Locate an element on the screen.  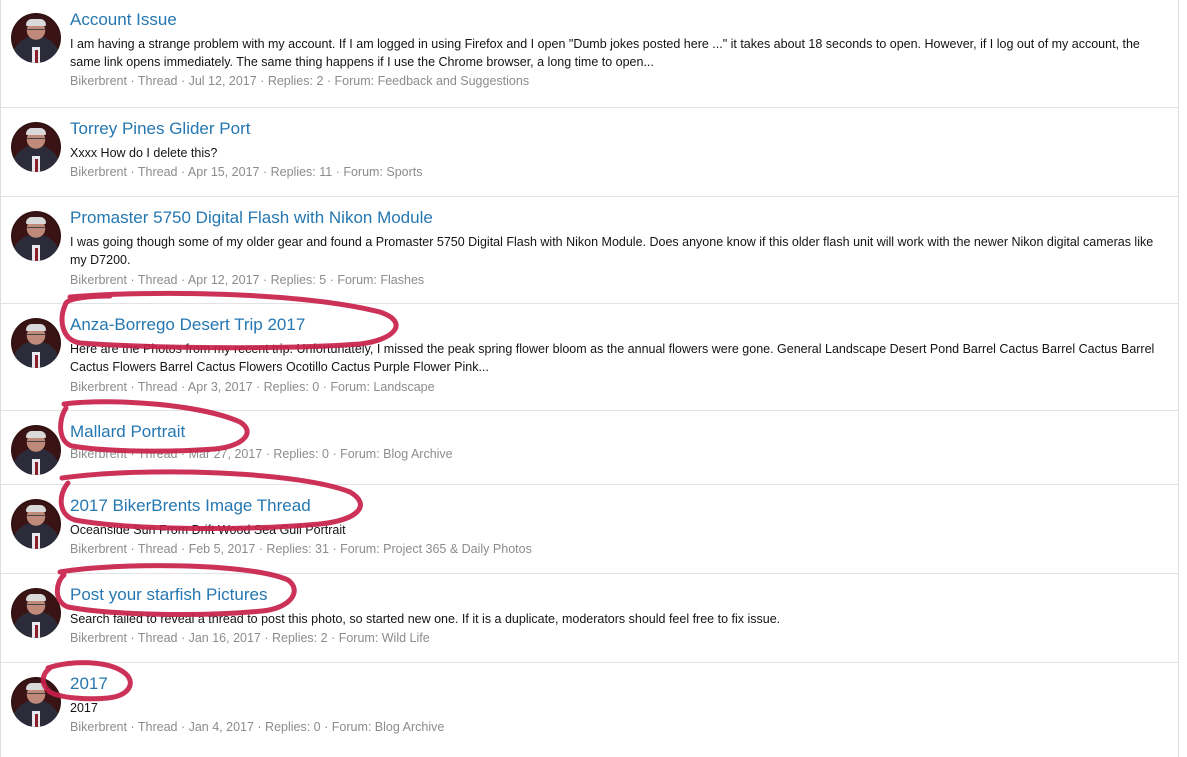
thread-snippet: 2017 is located at coordinates (84, 708).